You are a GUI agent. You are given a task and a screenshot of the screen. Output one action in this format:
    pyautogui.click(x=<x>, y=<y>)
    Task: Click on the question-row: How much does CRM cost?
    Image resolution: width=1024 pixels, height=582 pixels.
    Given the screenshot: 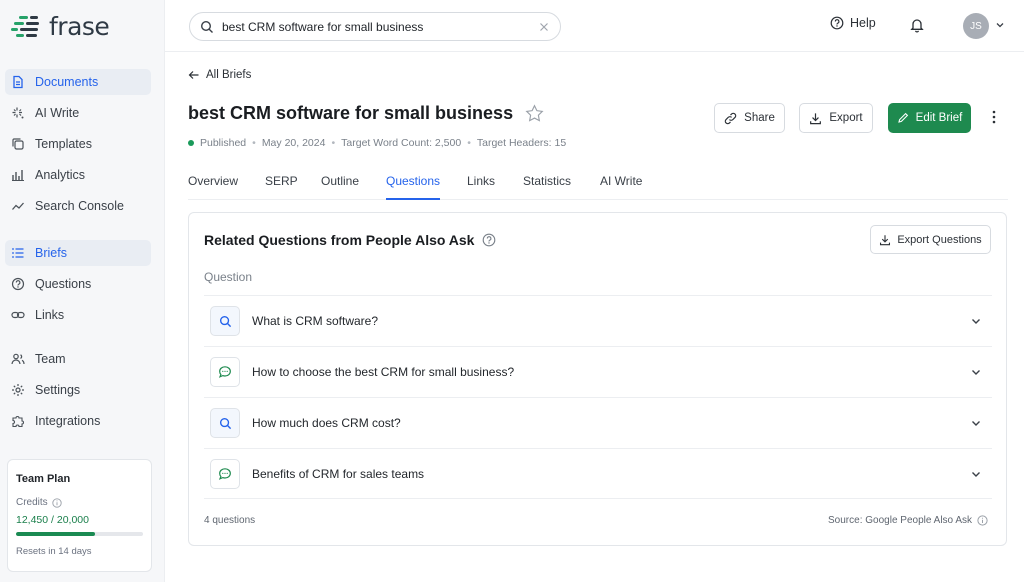 What is the action you would take?
    pyautogui.click(x=598, y=422)
    